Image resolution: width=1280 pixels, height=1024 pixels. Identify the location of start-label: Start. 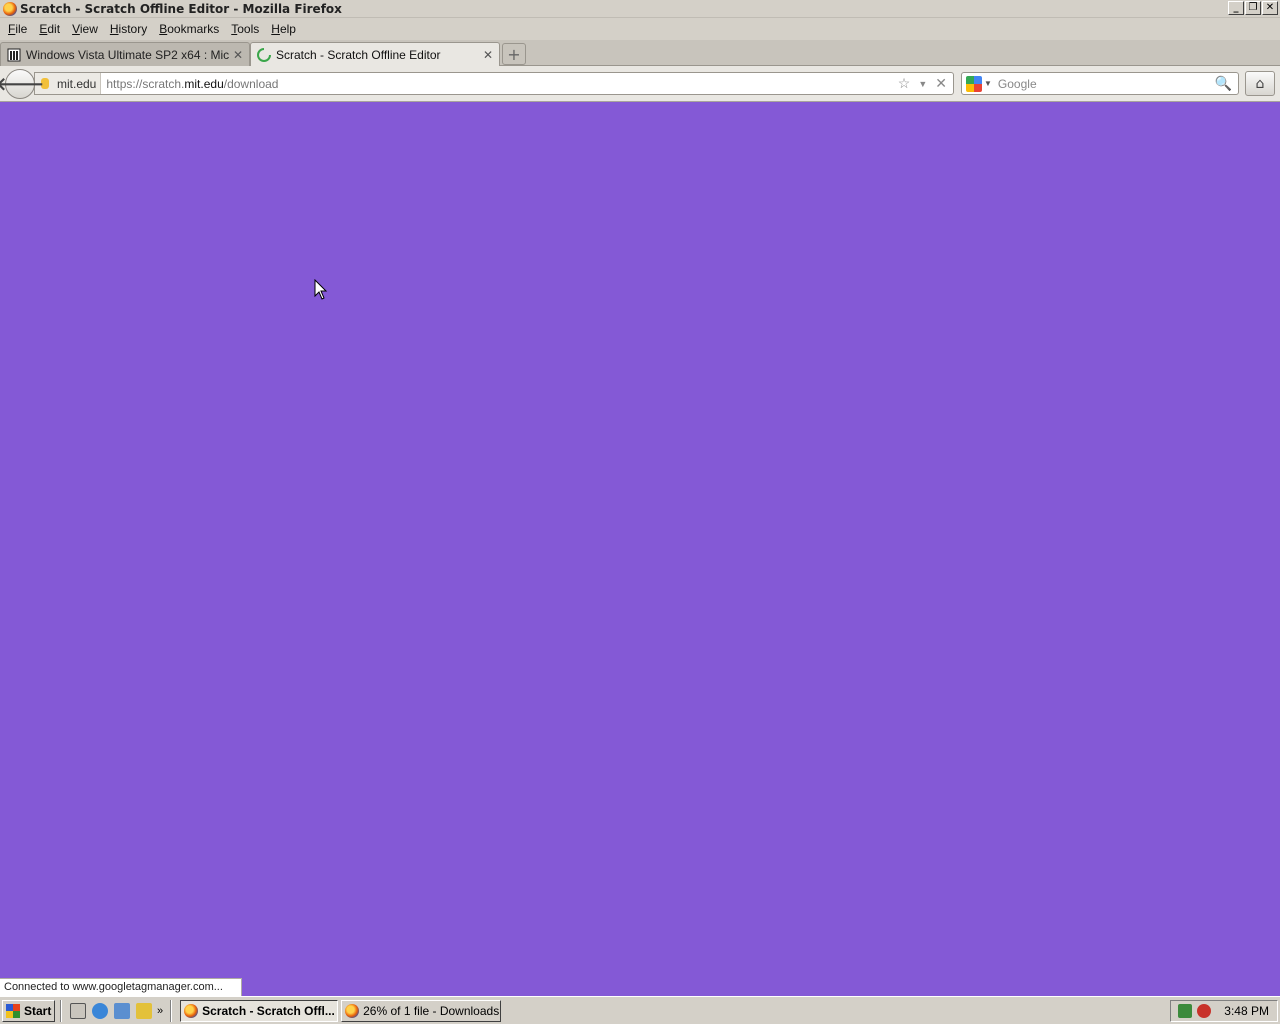
(38, 1010).